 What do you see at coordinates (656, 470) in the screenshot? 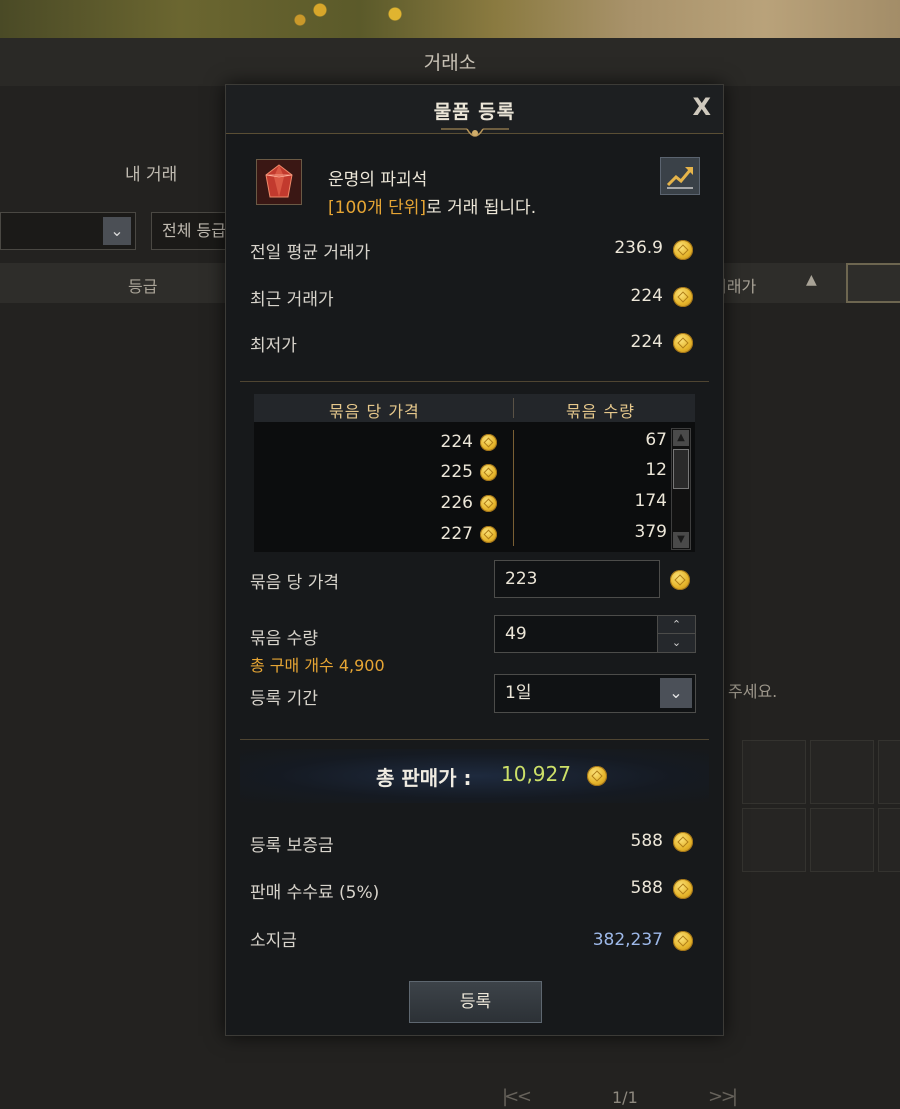
I see `listing-qty: 12` at bounding box center [656, 470].